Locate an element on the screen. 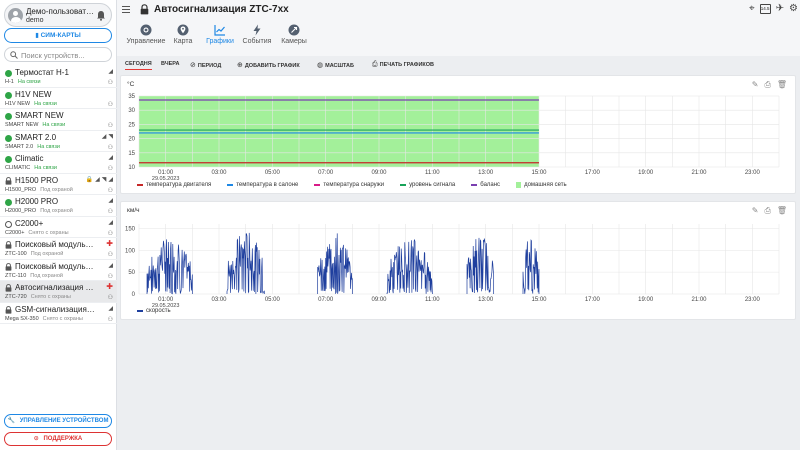 This screenshot has width=800, height=450. legend-item: температура в салоне is located at coordinates (262, 185).